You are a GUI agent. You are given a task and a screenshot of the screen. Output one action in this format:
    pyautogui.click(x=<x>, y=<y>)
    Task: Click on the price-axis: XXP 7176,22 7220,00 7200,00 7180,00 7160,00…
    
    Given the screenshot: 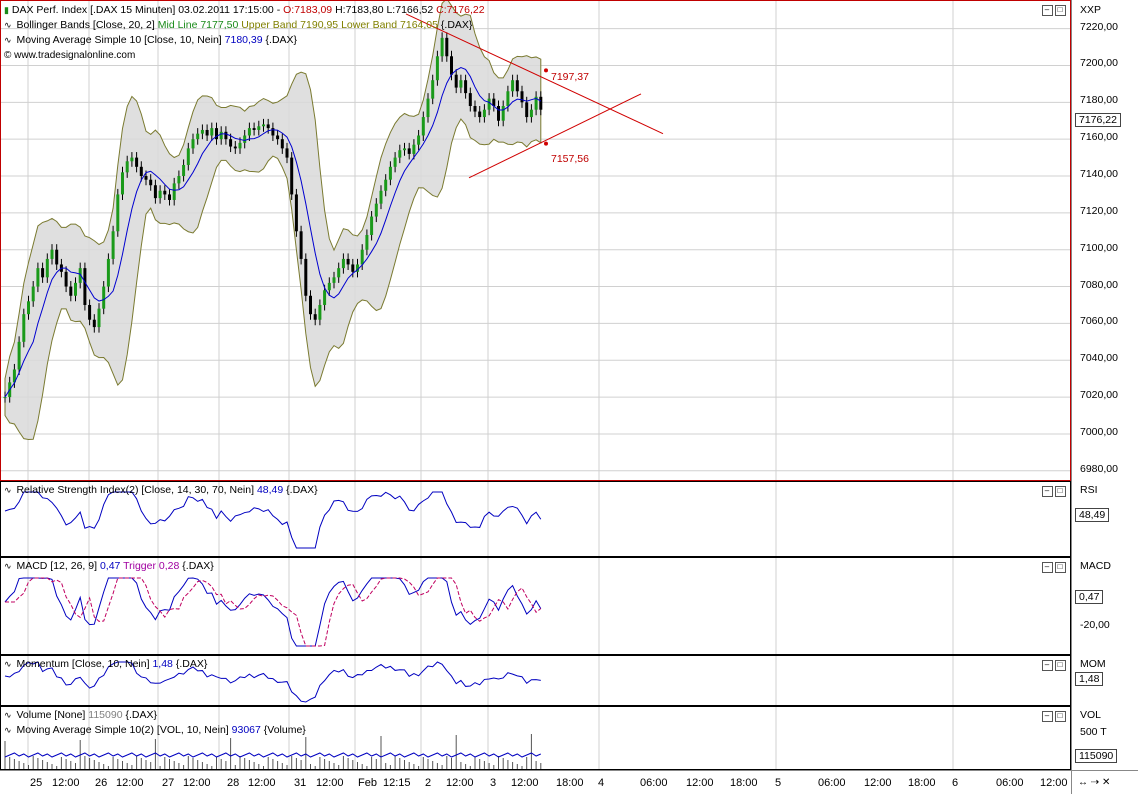 What is the action you would take?
    pyautogui.click(x=1104, y=240)
    